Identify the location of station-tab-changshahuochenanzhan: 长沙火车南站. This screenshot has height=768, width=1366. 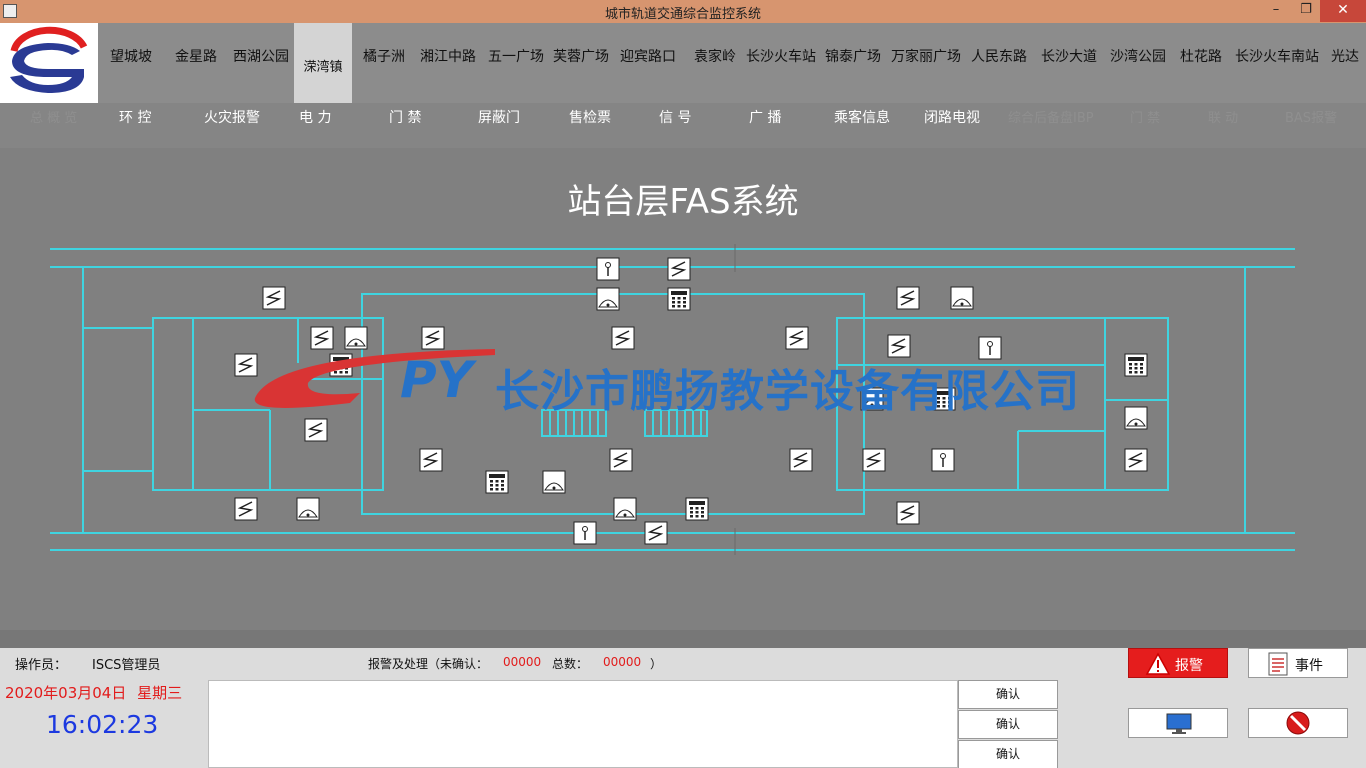
(1277, 56).